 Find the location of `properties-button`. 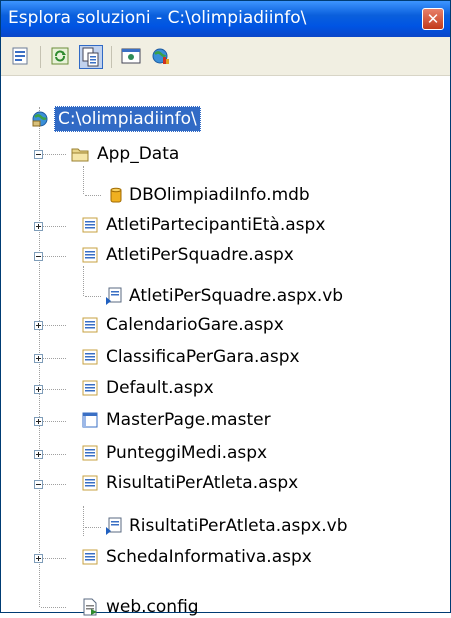

properties-button is located at coordinates (21, 57).